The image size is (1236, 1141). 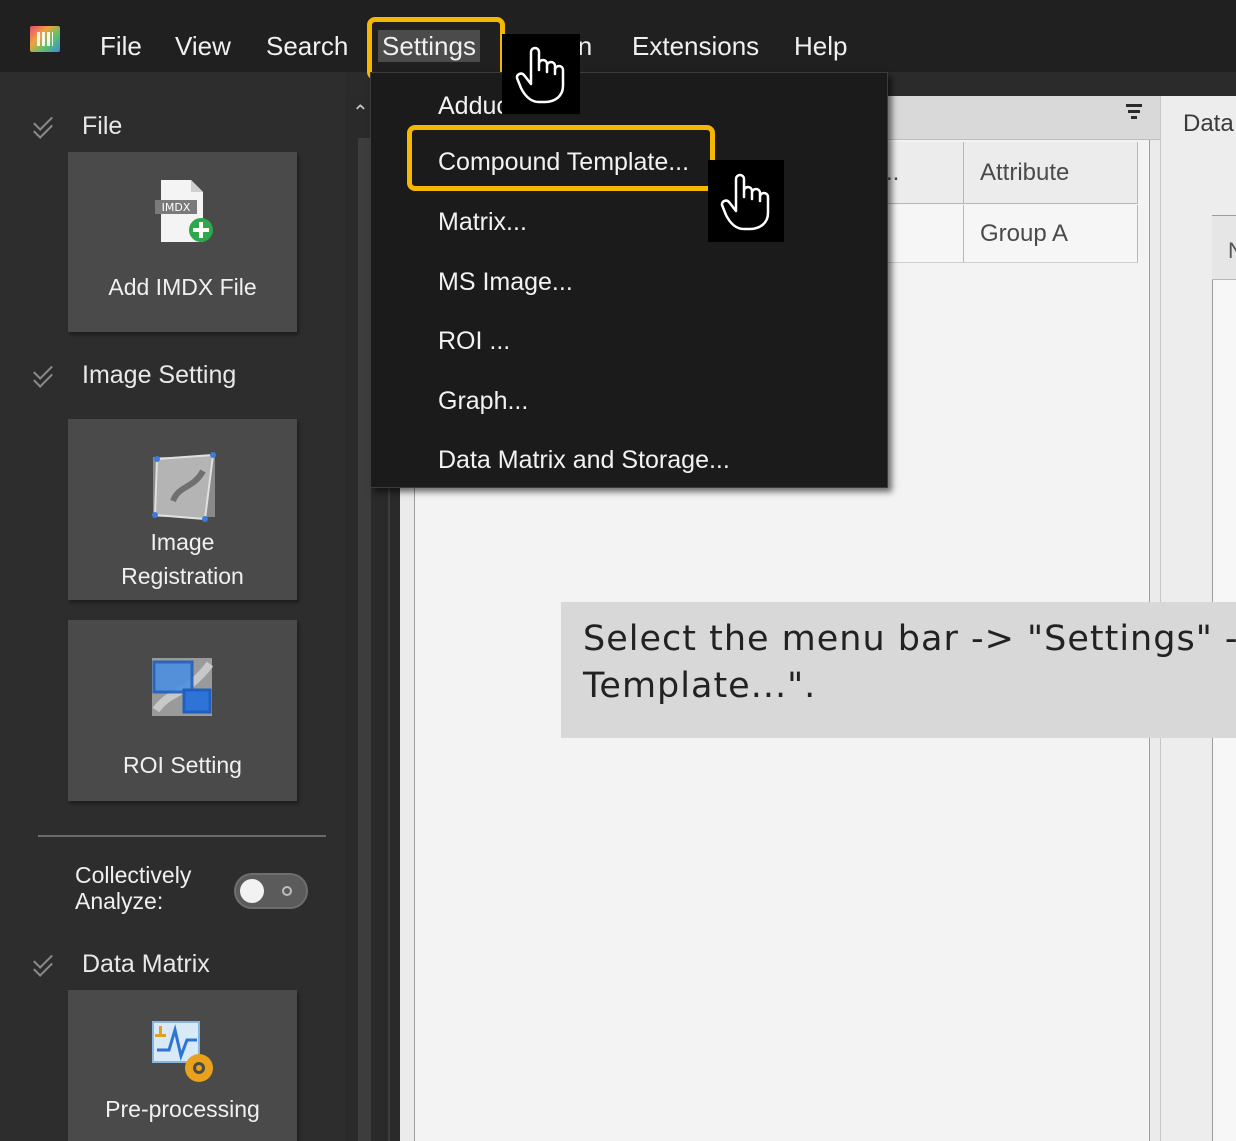 What do you see at coordinates (1208, 124) in the screenshot?
I see `tab-data: Data` at bounding box center [1208, 124].